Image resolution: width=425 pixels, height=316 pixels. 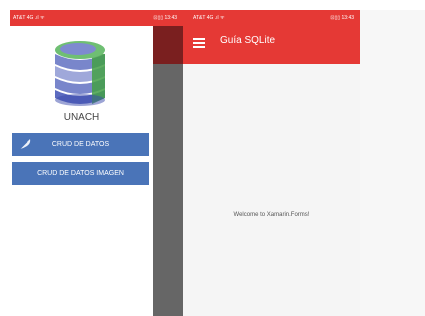 I want to click on menu-item-crud-datos: CRUD DE DATOS, so click(x=80, y=144).